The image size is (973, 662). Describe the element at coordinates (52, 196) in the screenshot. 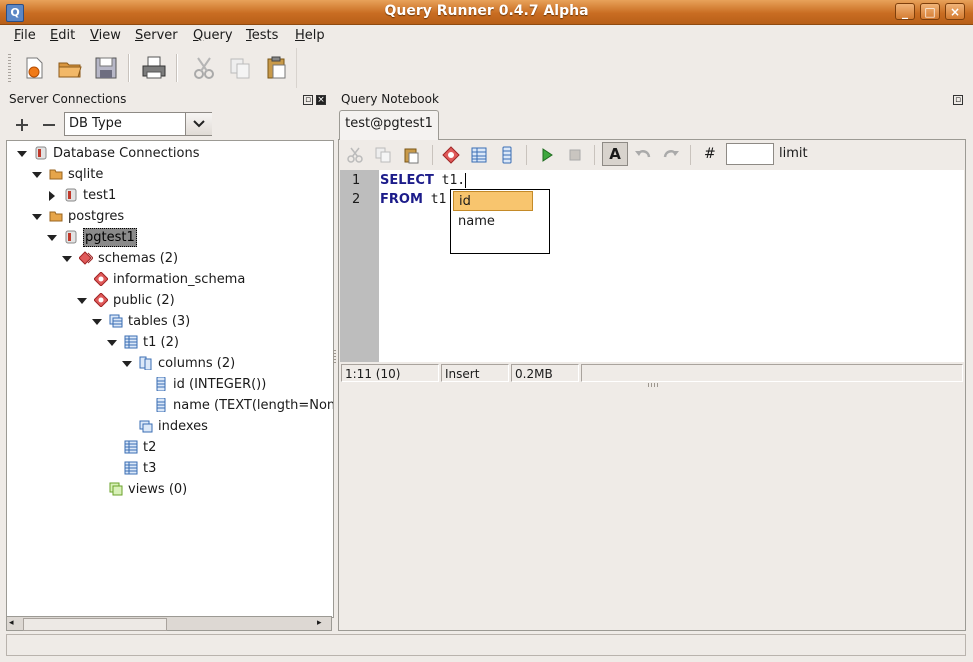

I see `expand-arrow-icon` at that location.